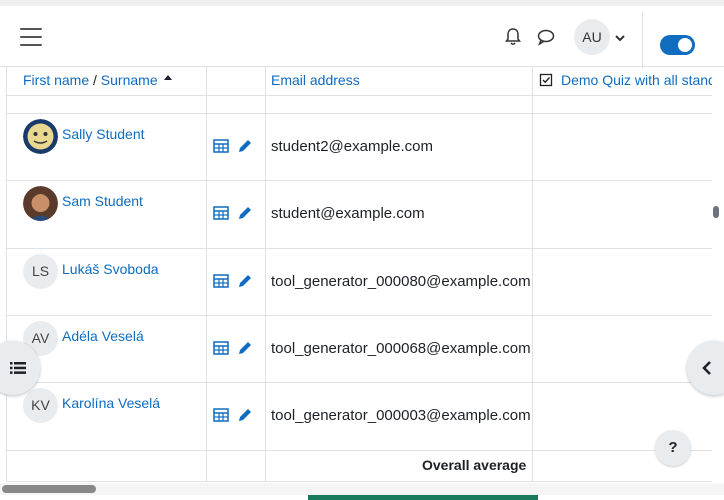 The height and width of the screenshot is (500, 724). Describe the element at coordinates (352, 146) in the screenshot. I see `user-email: student2@example.com` at that location.